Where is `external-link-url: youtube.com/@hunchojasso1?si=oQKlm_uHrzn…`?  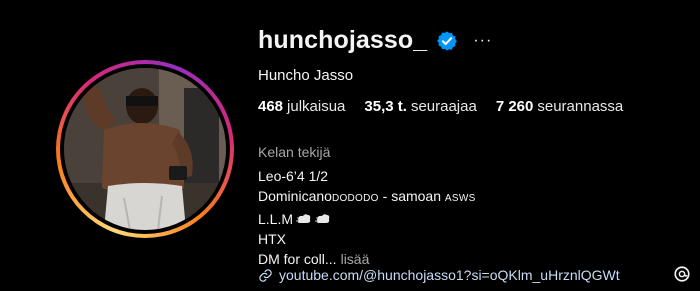
external-link-url: youtube.com/@hunchojasso1?si=oQKlm_uHrzn… is located at coordinates (449, 275).